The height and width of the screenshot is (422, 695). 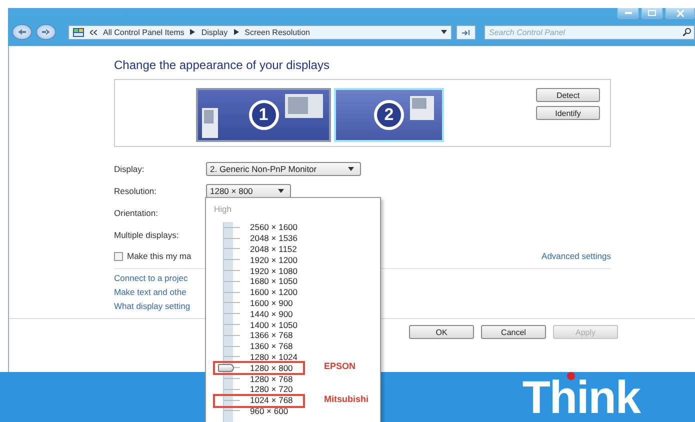 What do you see at coordinates (271, 303) in the screenshot?
I see `resolution-option: 1600 × 900` at bounding box center [271, 303].